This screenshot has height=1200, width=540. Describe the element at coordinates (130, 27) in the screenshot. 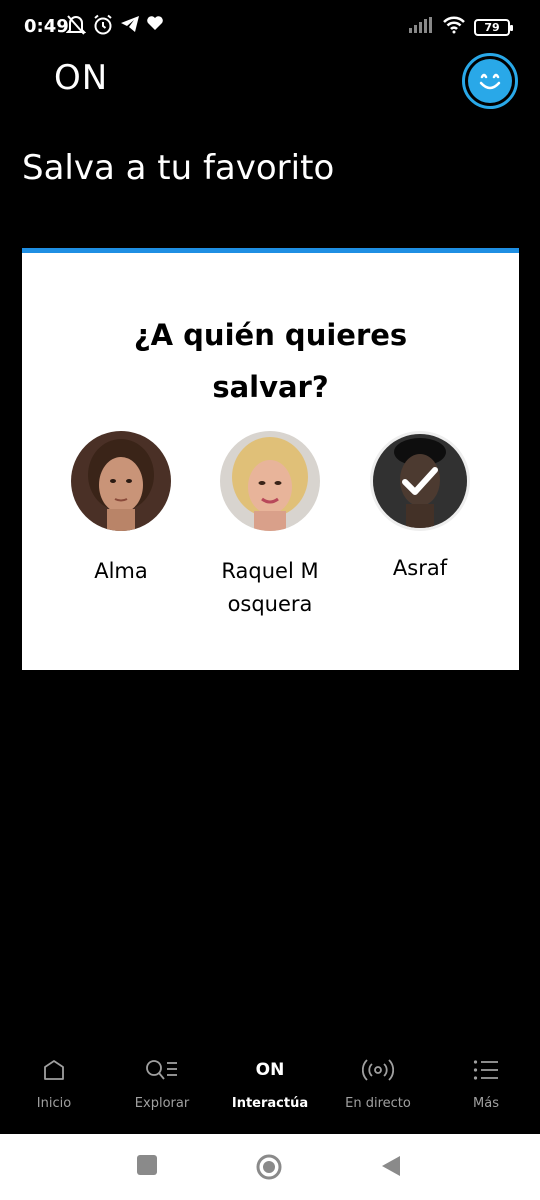

I see `telegram-icon` at that location.